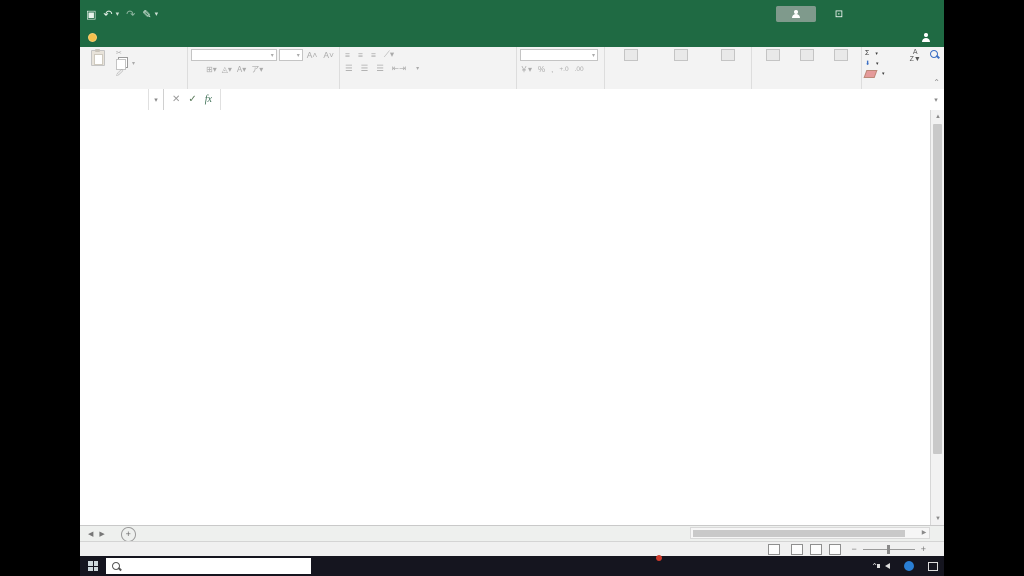 This screenshot has height=576, width=1024. What do you see at coordinates (156, 99) in the screenshot?
I see `name-box-dropdown-icon: ▾` at bounding box center [156, 99].